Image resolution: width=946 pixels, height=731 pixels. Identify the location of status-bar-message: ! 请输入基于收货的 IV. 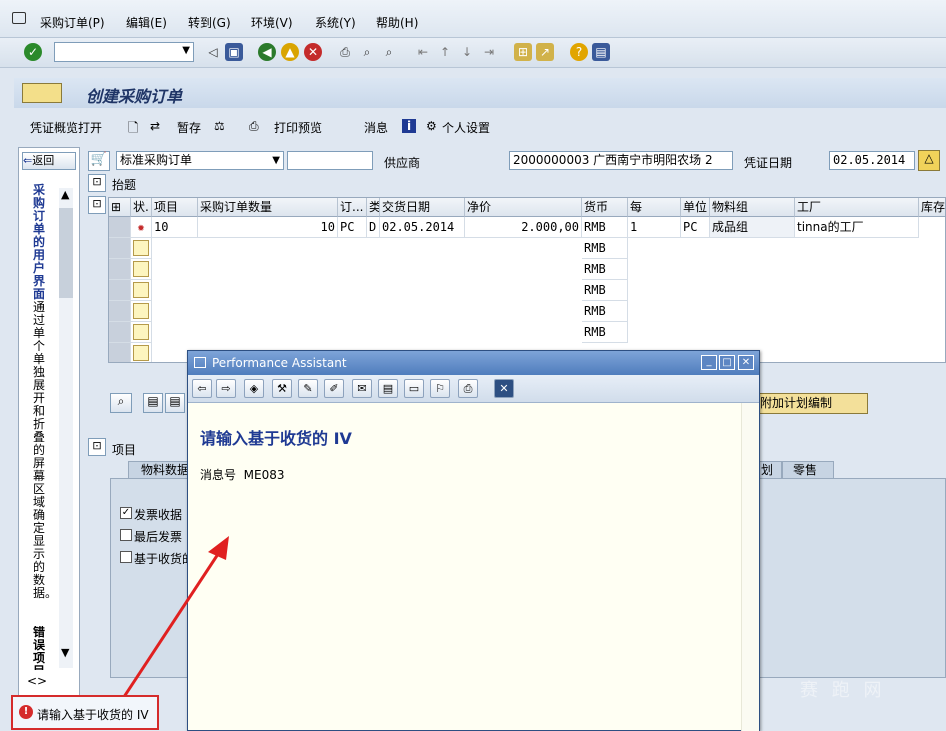
(85, 712).